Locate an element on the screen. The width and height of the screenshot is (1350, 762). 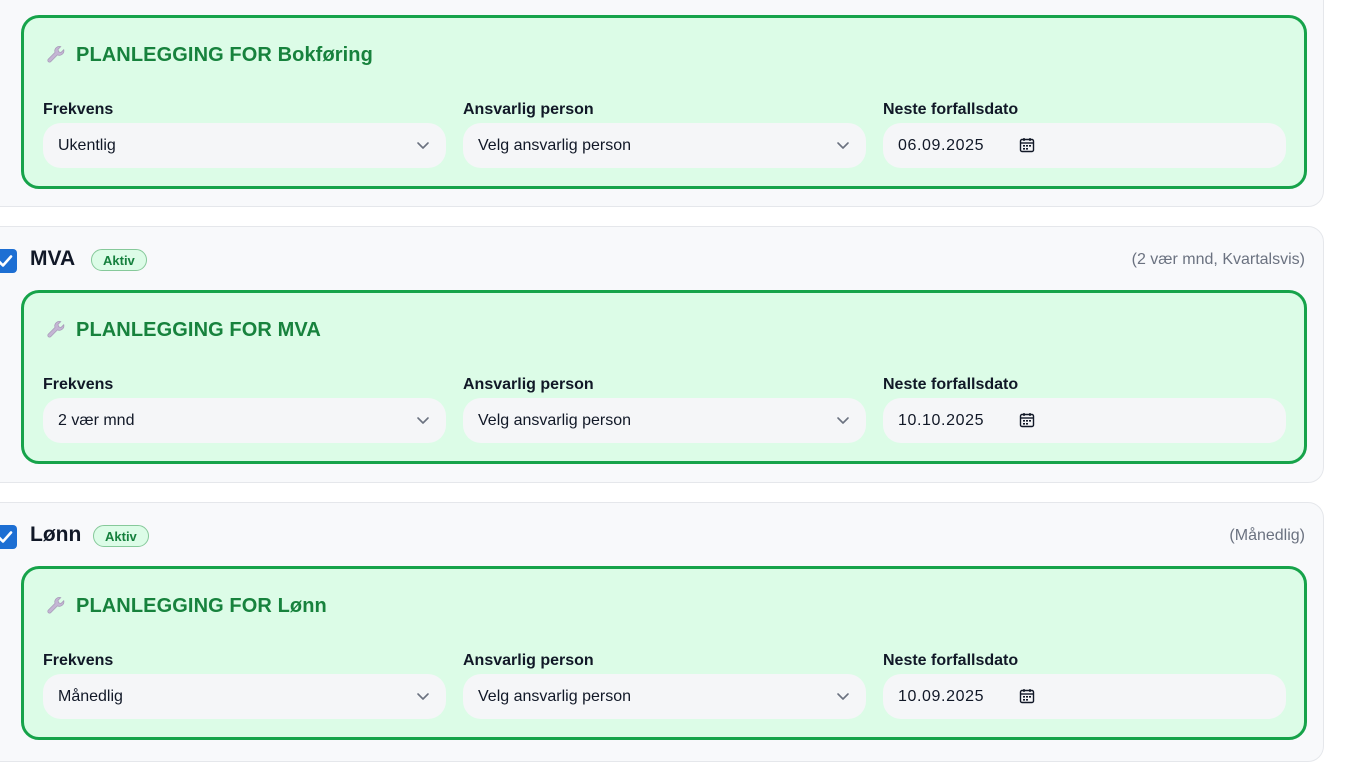
service-header: MVA Aktiv (2 vær mnd, Kvartalsvis) is located at coordinates (661, 257).